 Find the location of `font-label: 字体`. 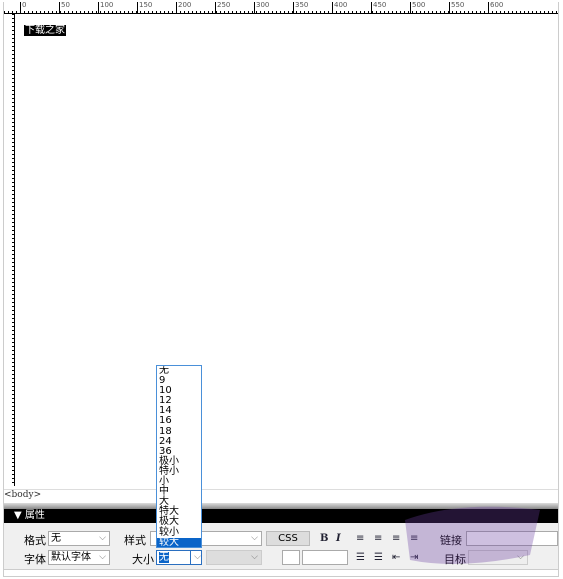

font-label: 字体 is located at coordinates (35, 559).